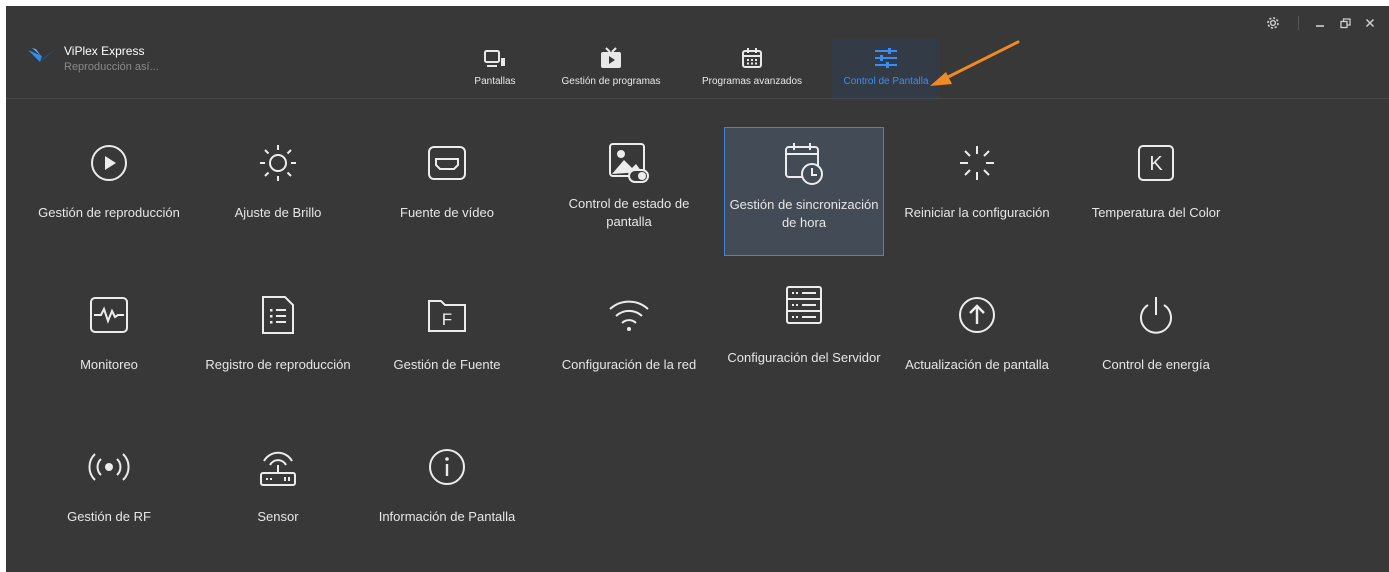 The image size is (1389, 572). What do you see at coordinates (886, 70) in the screenshot?
I see `tab-screen-control: Control de Pantalla` at bounding box center [886, 70].